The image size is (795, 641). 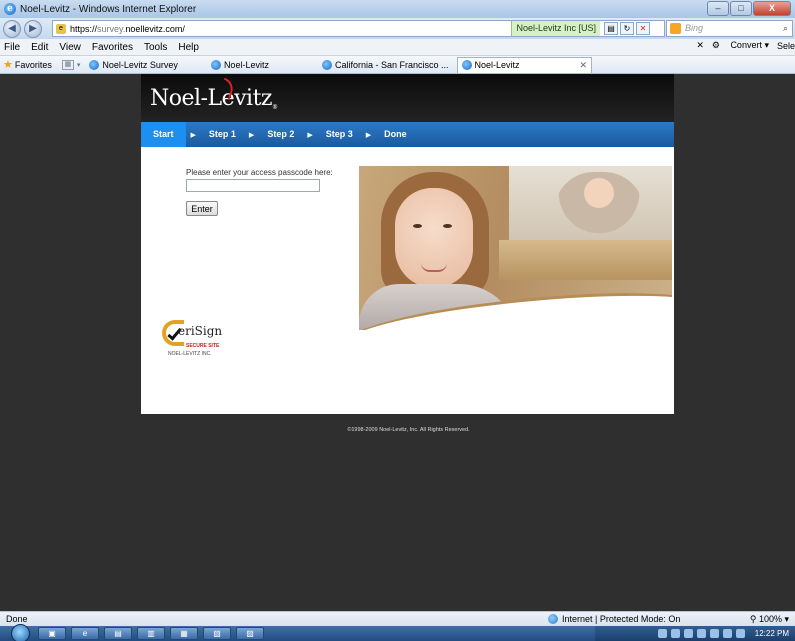 What do you see at coordinates (151, 633) in the screenshot?
I see `app-taskbar-icon: ▥` at bounding box center [151, 633].